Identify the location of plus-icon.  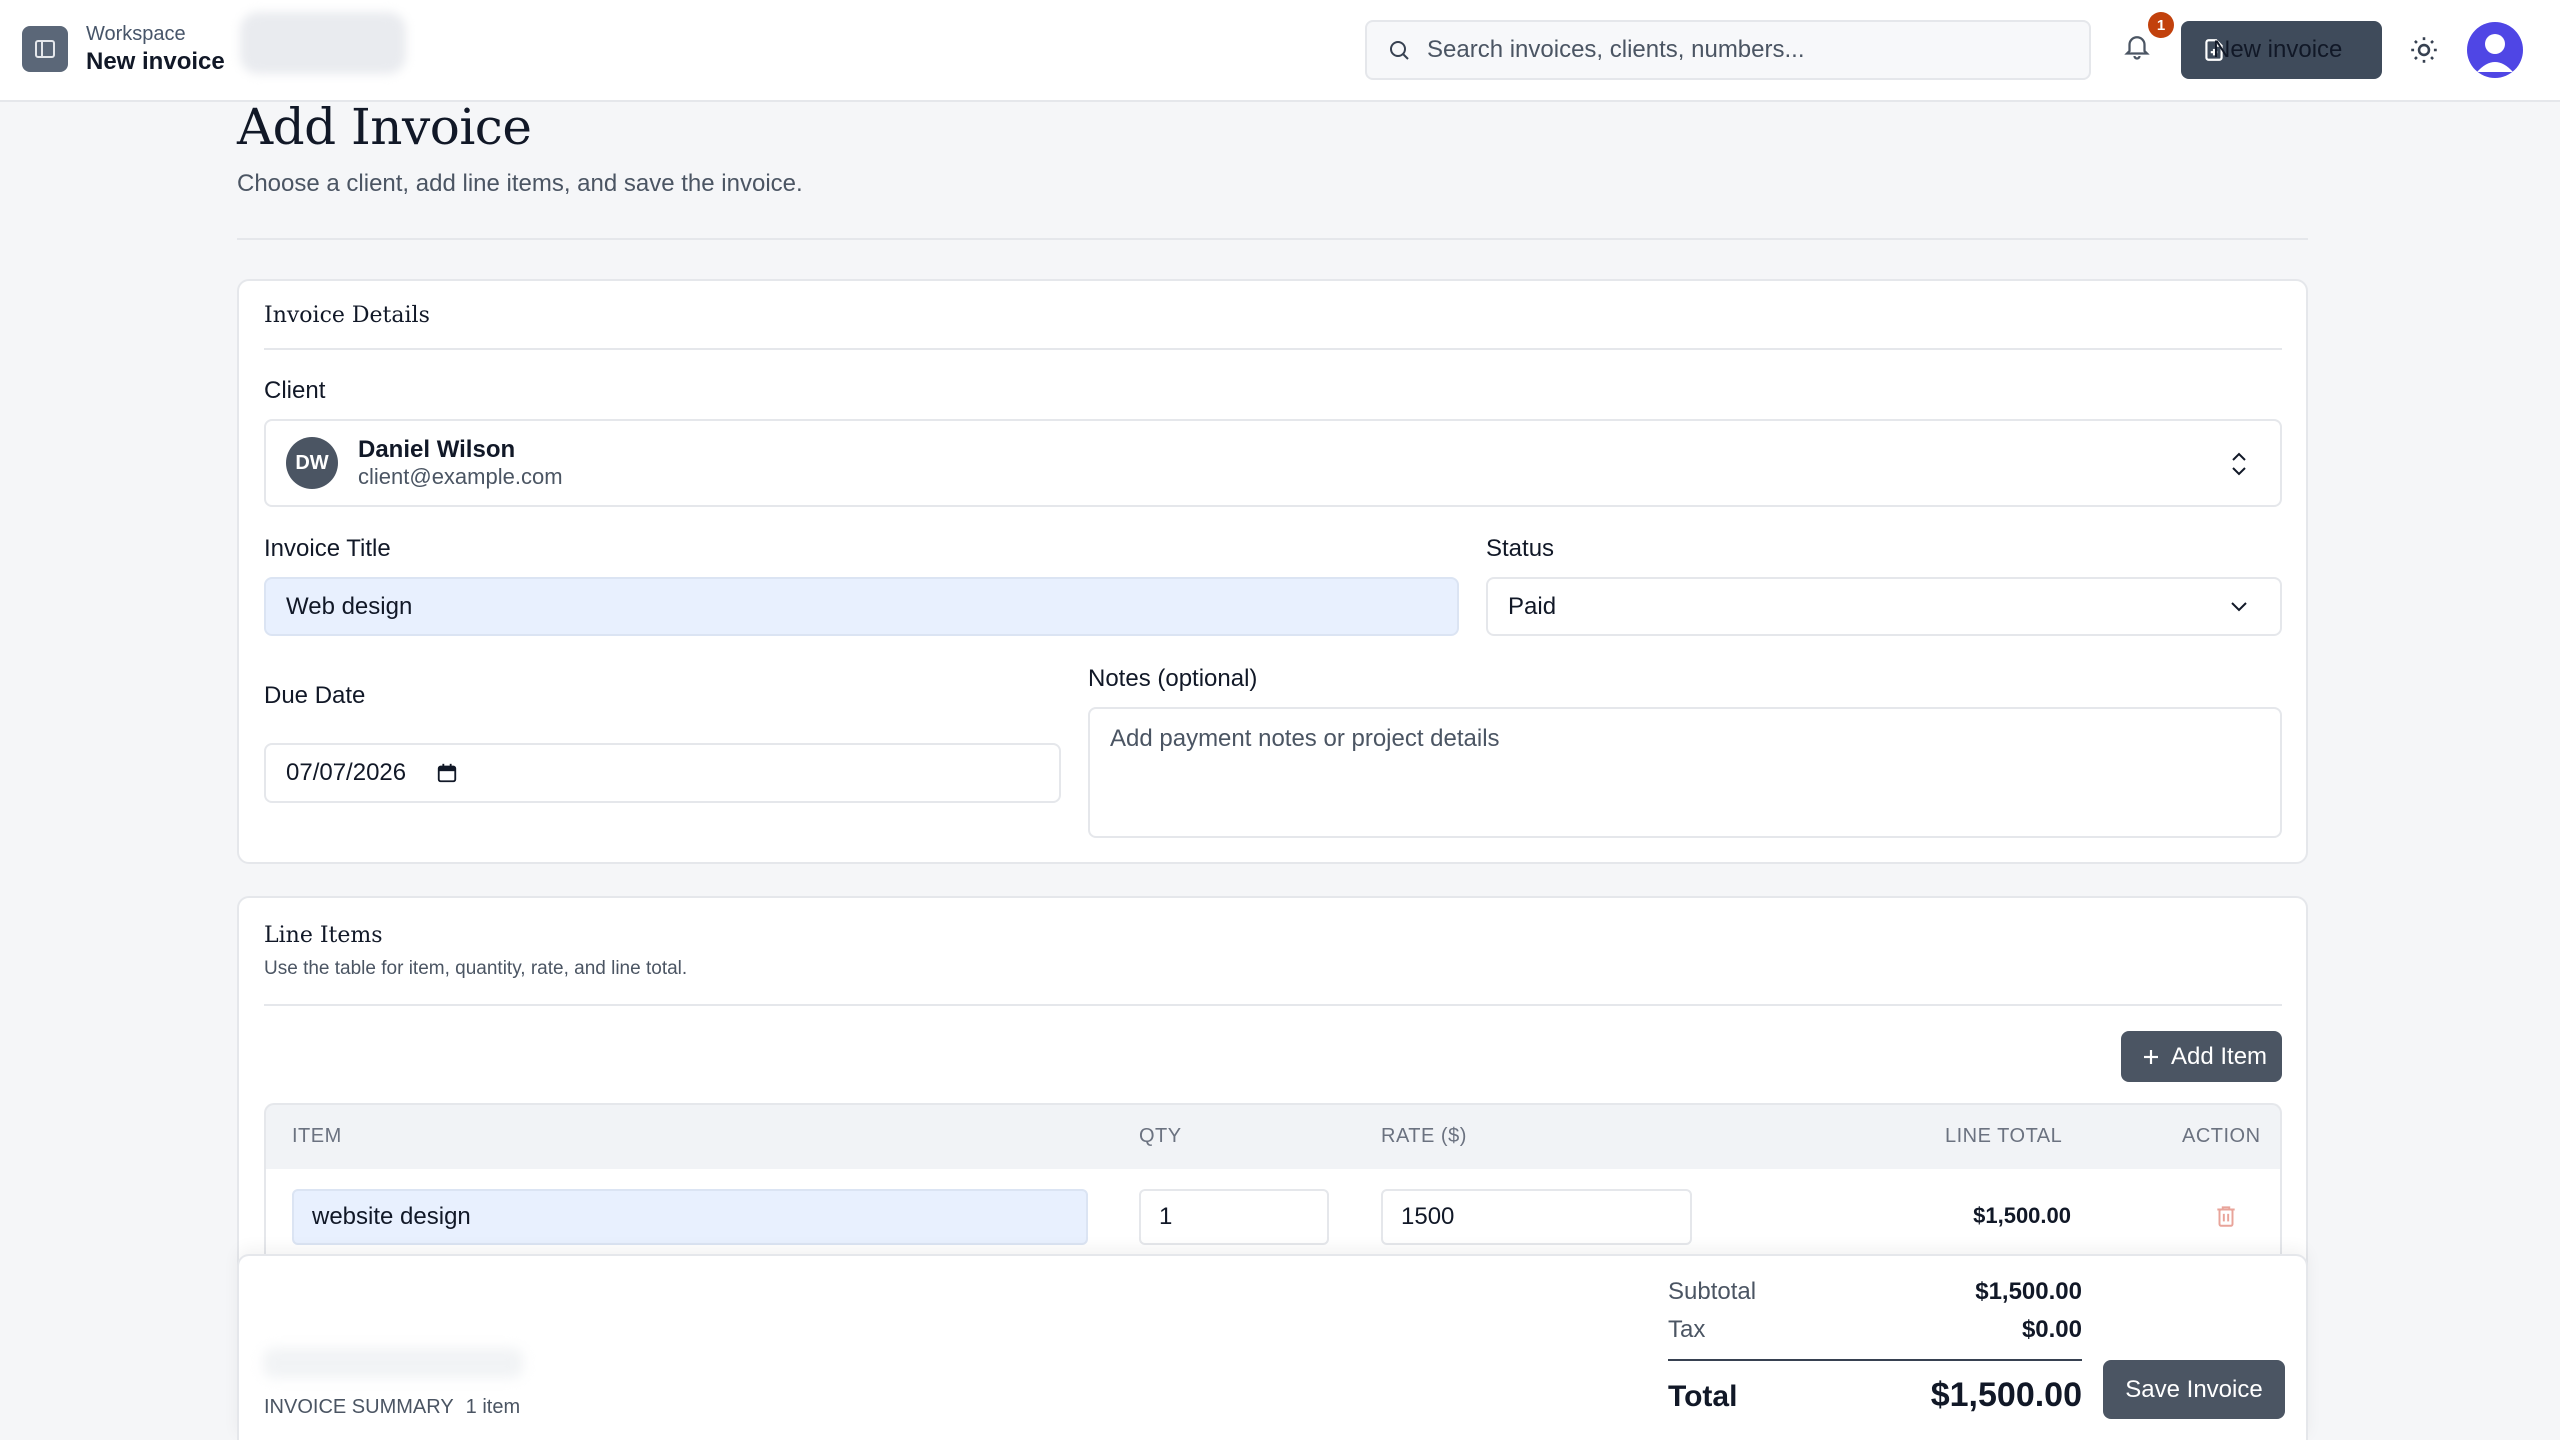
(2151, 1056).